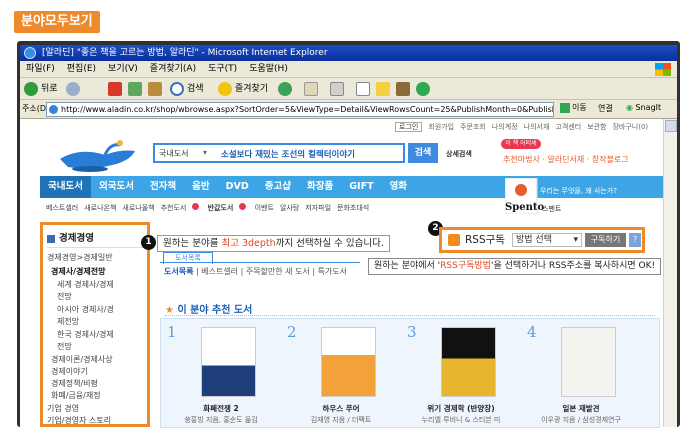 The image size is (694, 429). I want to click on aladin-genie-lamp-logo, so click(97, 154).